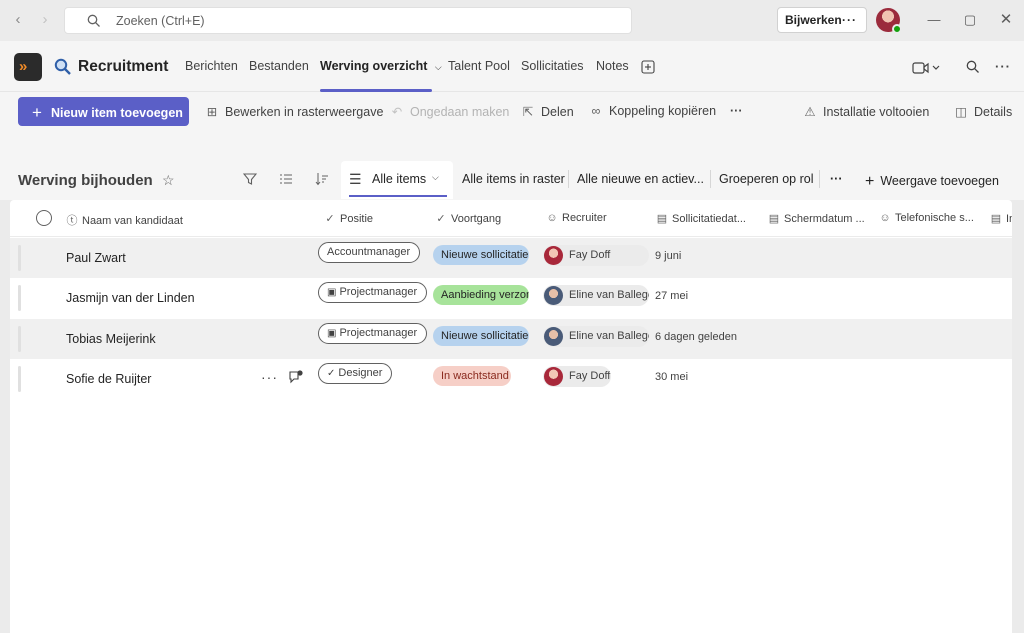 This screenshot has width=1024, height=633. What do you see at coordinates (926, 67) in the screenshot?
I see `video-call-icon` at bounding box center [926, 67].